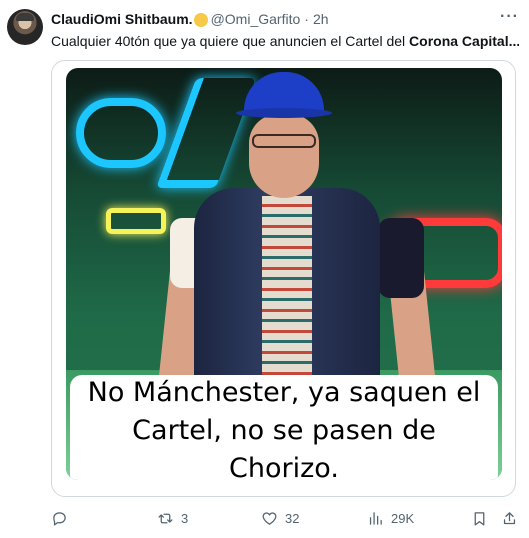 This screenshot has height=538, width=529. I want to click on share-button, so click(509, 518).